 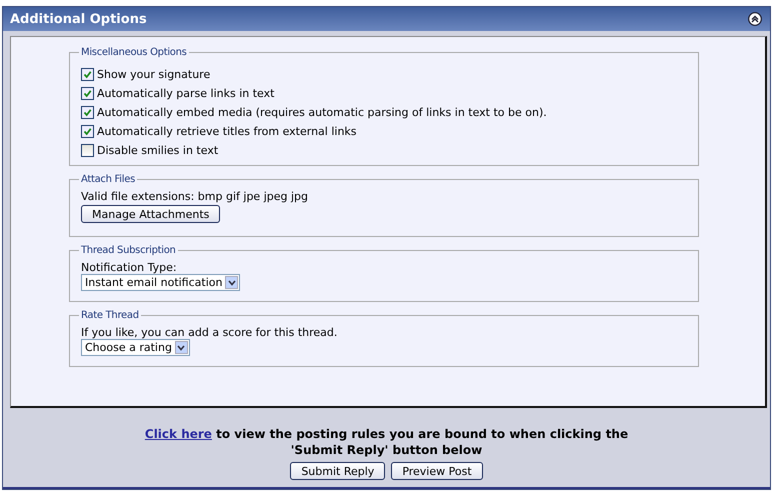 What do you see at coordinates (110, 315) in the screenshot?
I see `group-legend: Rate Thread` at bounding box center [110, 315].